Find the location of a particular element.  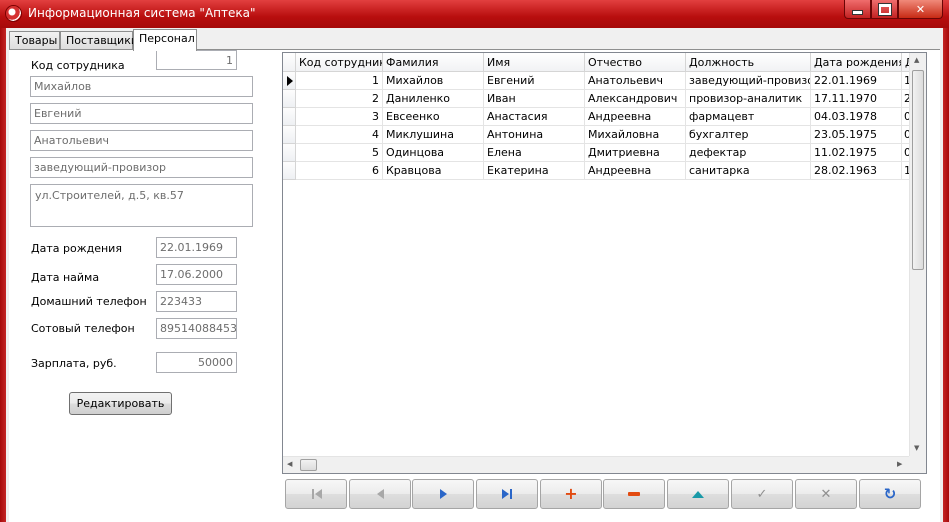

nav-cancel-button: ✕ is located at coordinates (826, 494).